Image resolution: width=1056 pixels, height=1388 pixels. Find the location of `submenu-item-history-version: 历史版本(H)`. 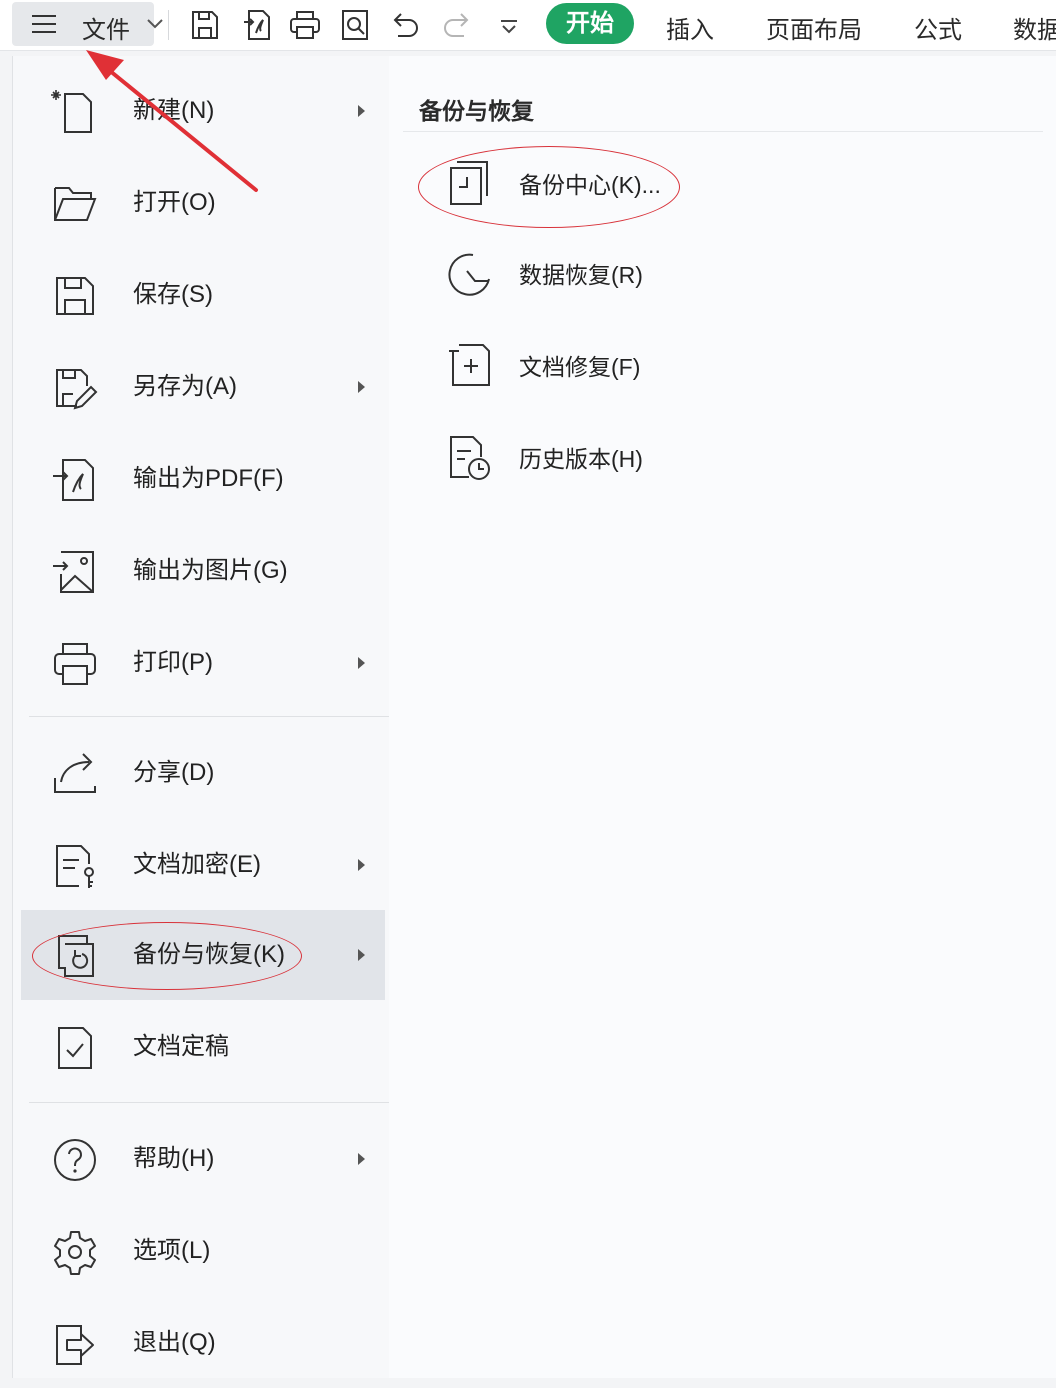

submenu-item-history-version: 历史版本(H) is located at coordinates (679, 459).